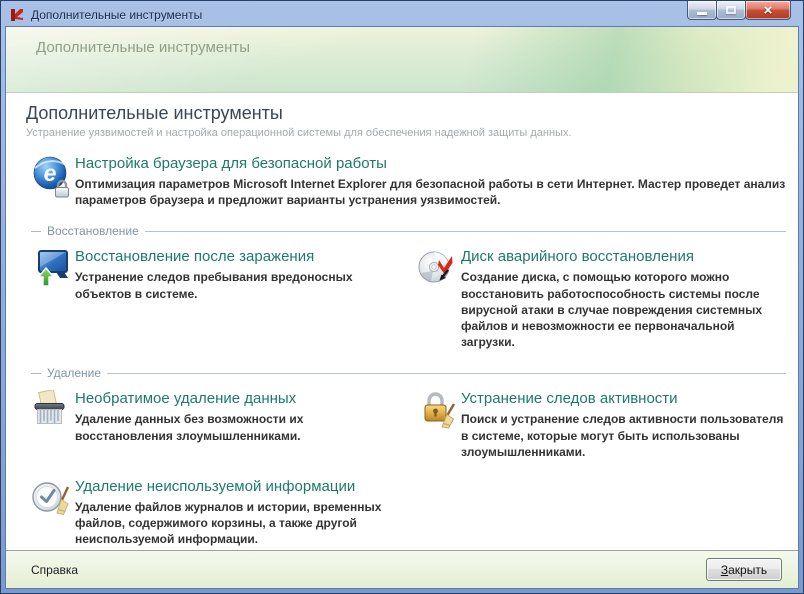 Image resolution: width=804 pixels, height=594 pixels. I want to click on banner-title: Дополнительные инструменты, so click(143, 47).